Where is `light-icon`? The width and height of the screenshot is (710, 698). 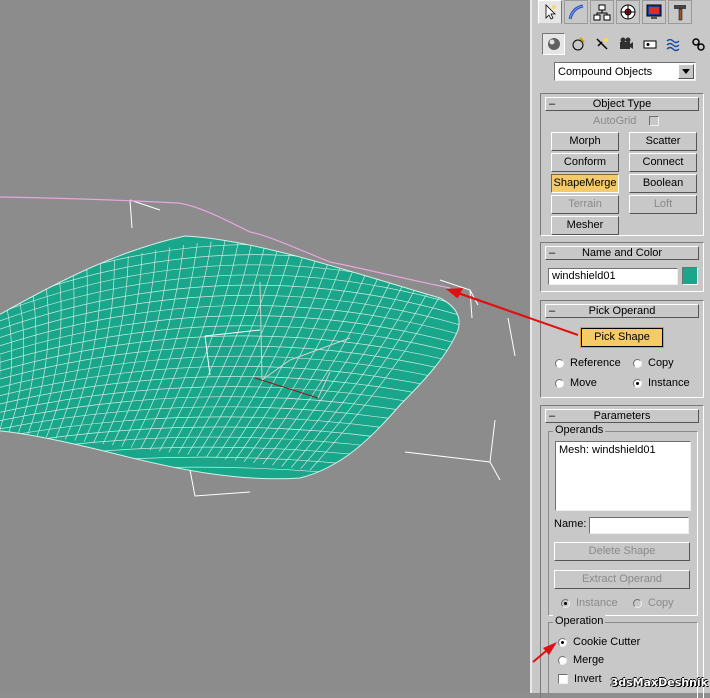 light-icon is located at coordinates (601, 44).